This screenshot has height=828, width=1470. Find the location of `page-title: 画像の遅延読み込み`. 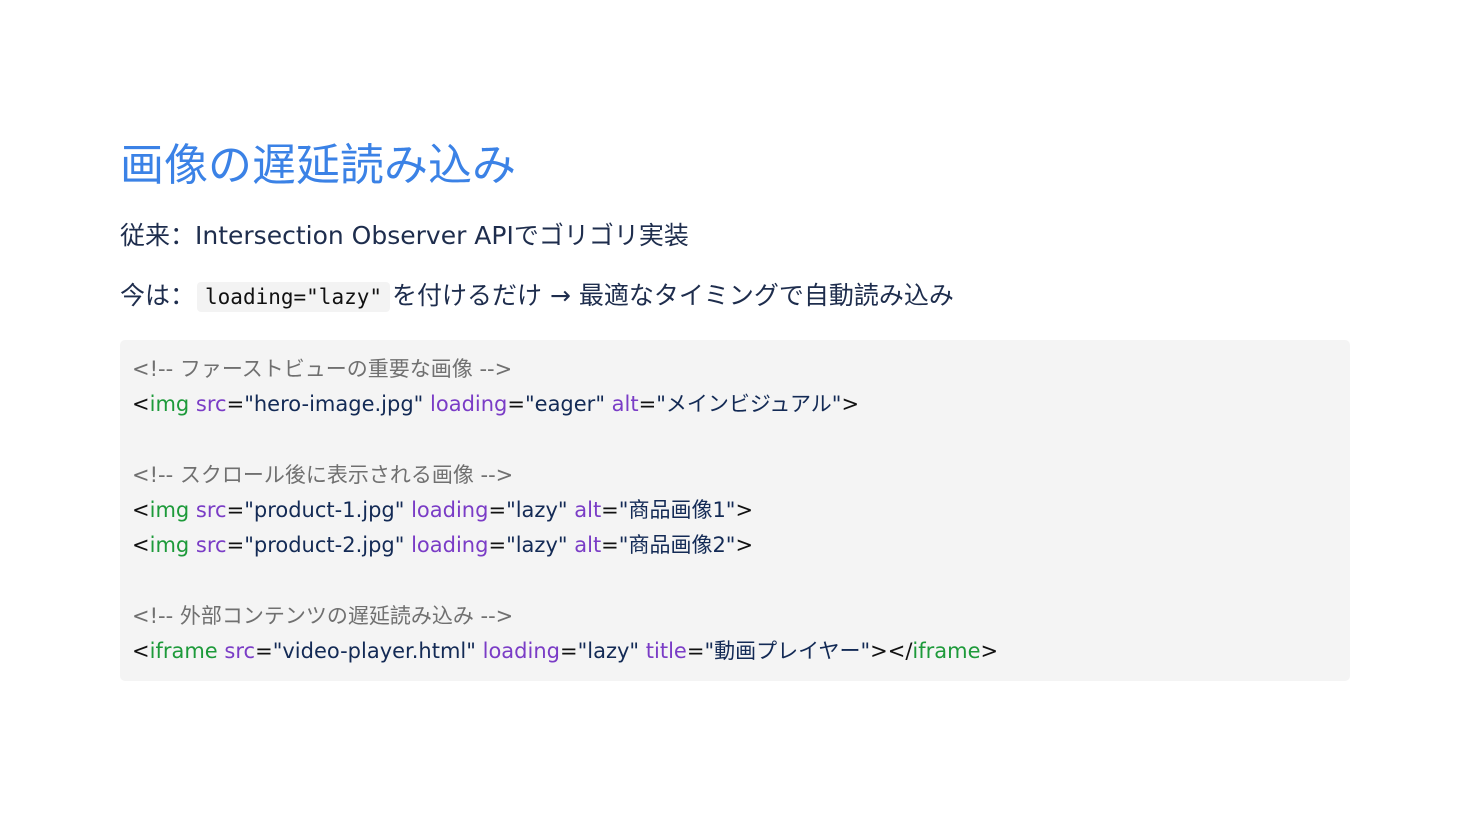

page-title: 画像の遅延読み込み is located at coordinates (318, 165).